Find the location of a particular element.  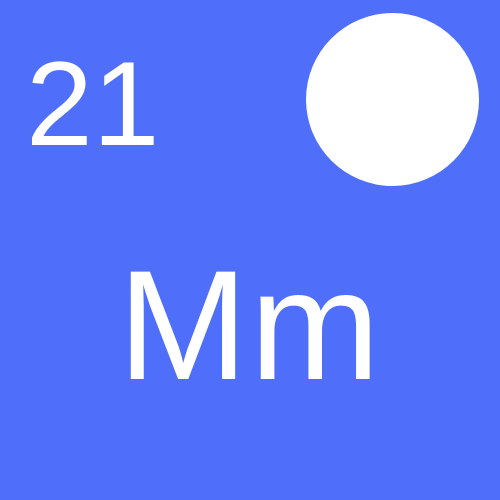

circle-marker-icon is located at coordinates (392, 99).